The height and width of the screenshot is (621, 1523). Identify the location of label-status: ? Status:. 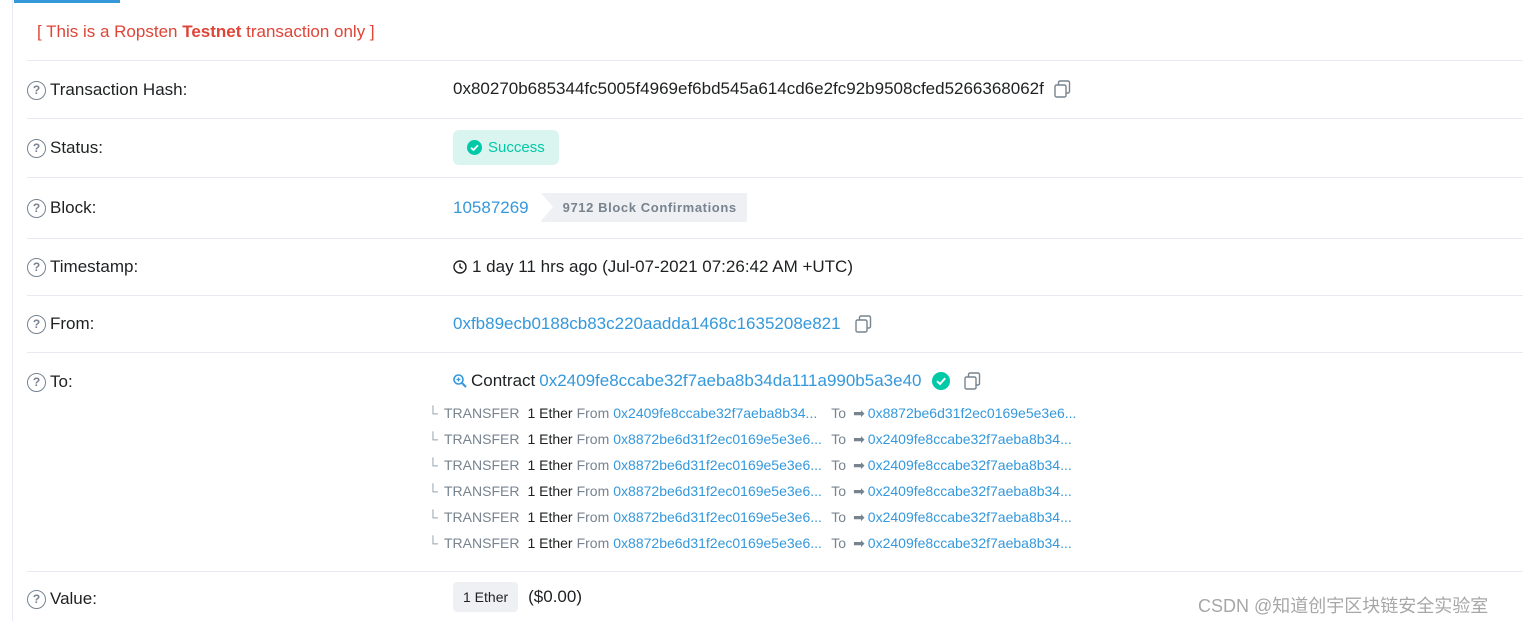
(65, 148).